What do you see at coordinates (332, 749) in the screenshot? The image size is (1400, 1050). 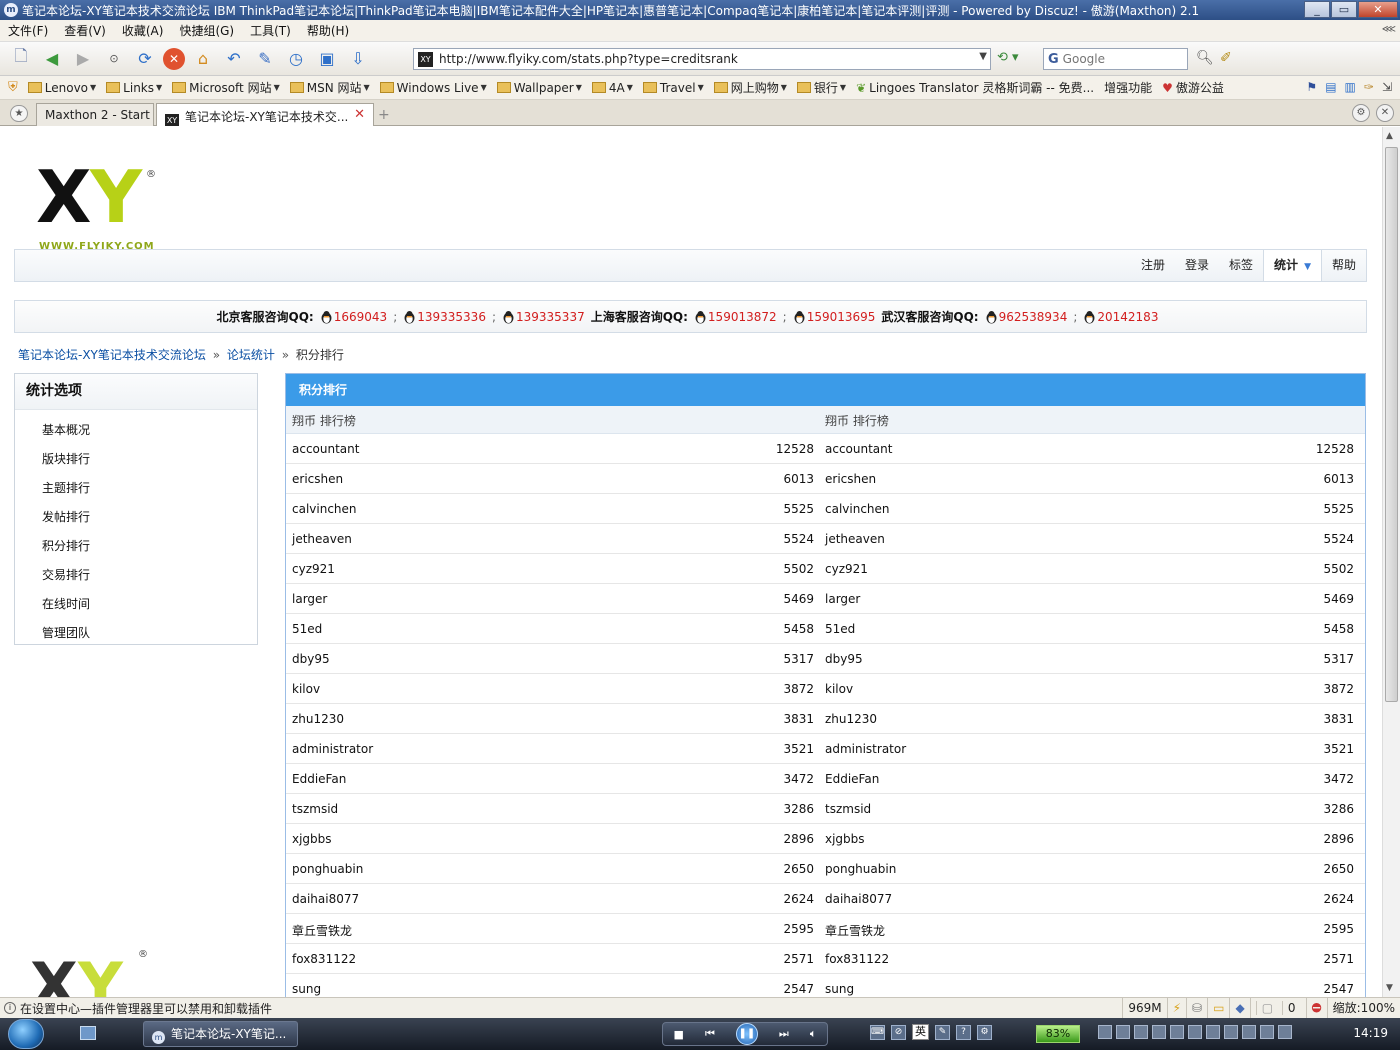 I see `rank-name-col1: administrator` at bounding box center [332, 749].